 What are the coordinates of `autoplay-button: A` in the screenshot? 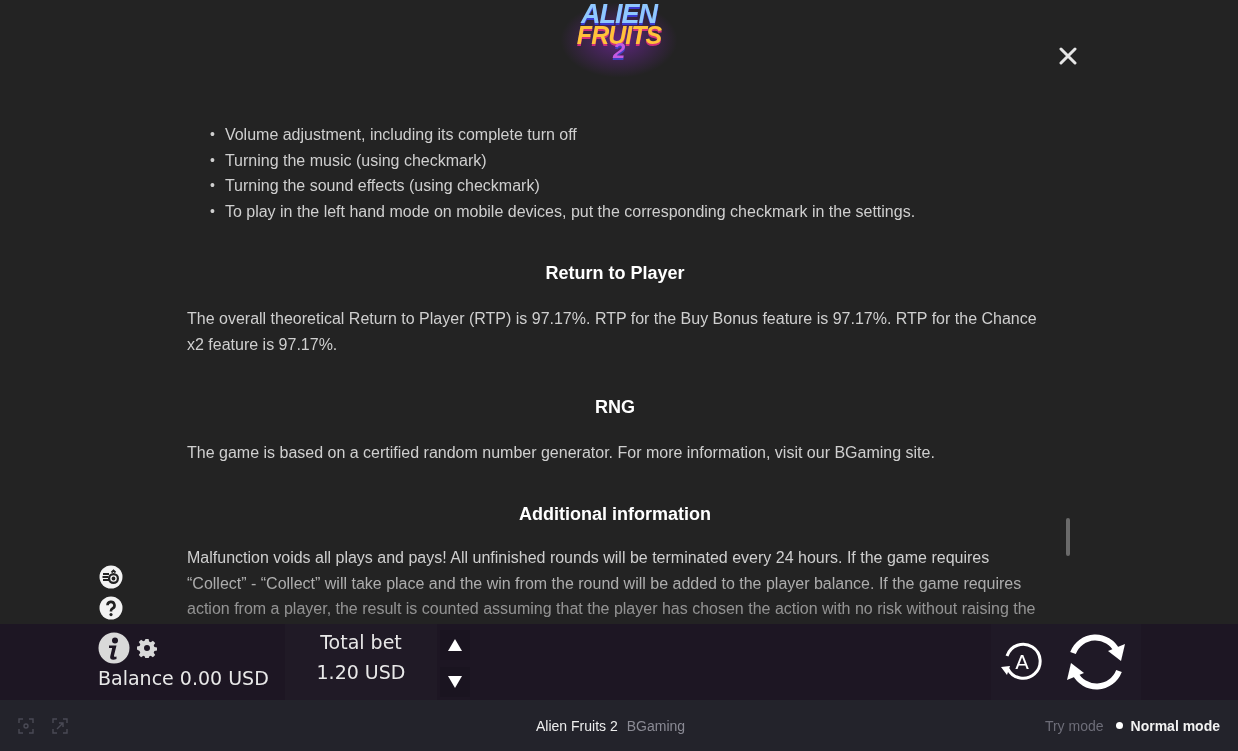 It's located at (1022, 662).